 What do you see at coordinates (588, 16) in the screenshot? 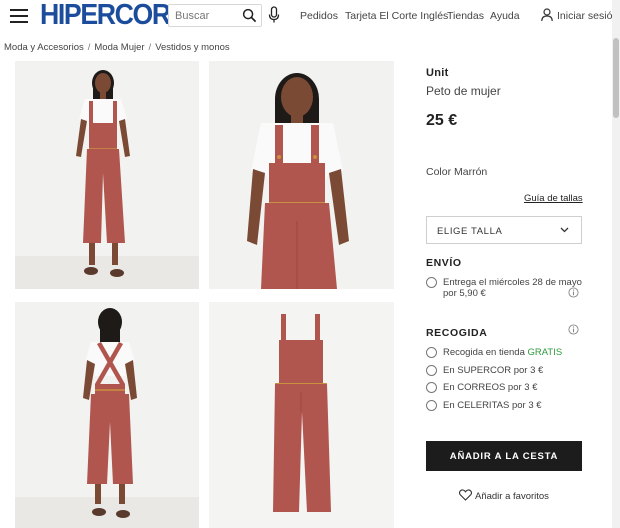
I see `login-label: Iniciar sesión` at bounding box center [588, 16].